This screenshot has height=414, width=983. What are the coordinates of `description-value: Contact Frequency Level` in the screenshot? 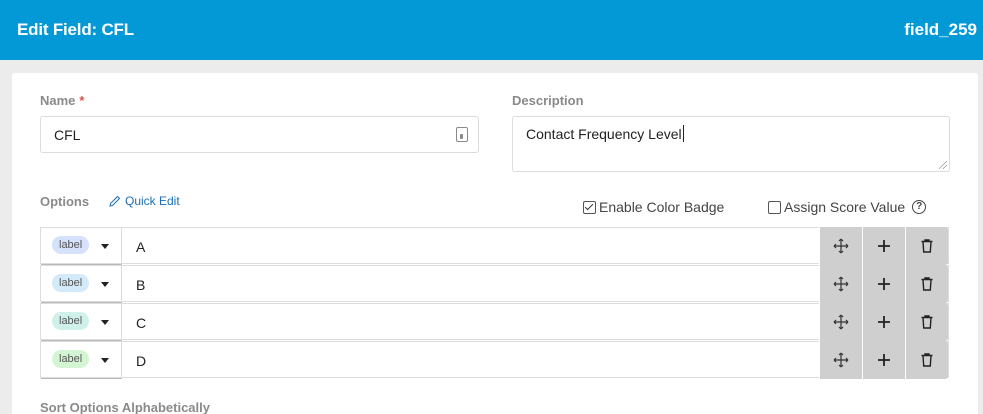 It's located at (604, 134).